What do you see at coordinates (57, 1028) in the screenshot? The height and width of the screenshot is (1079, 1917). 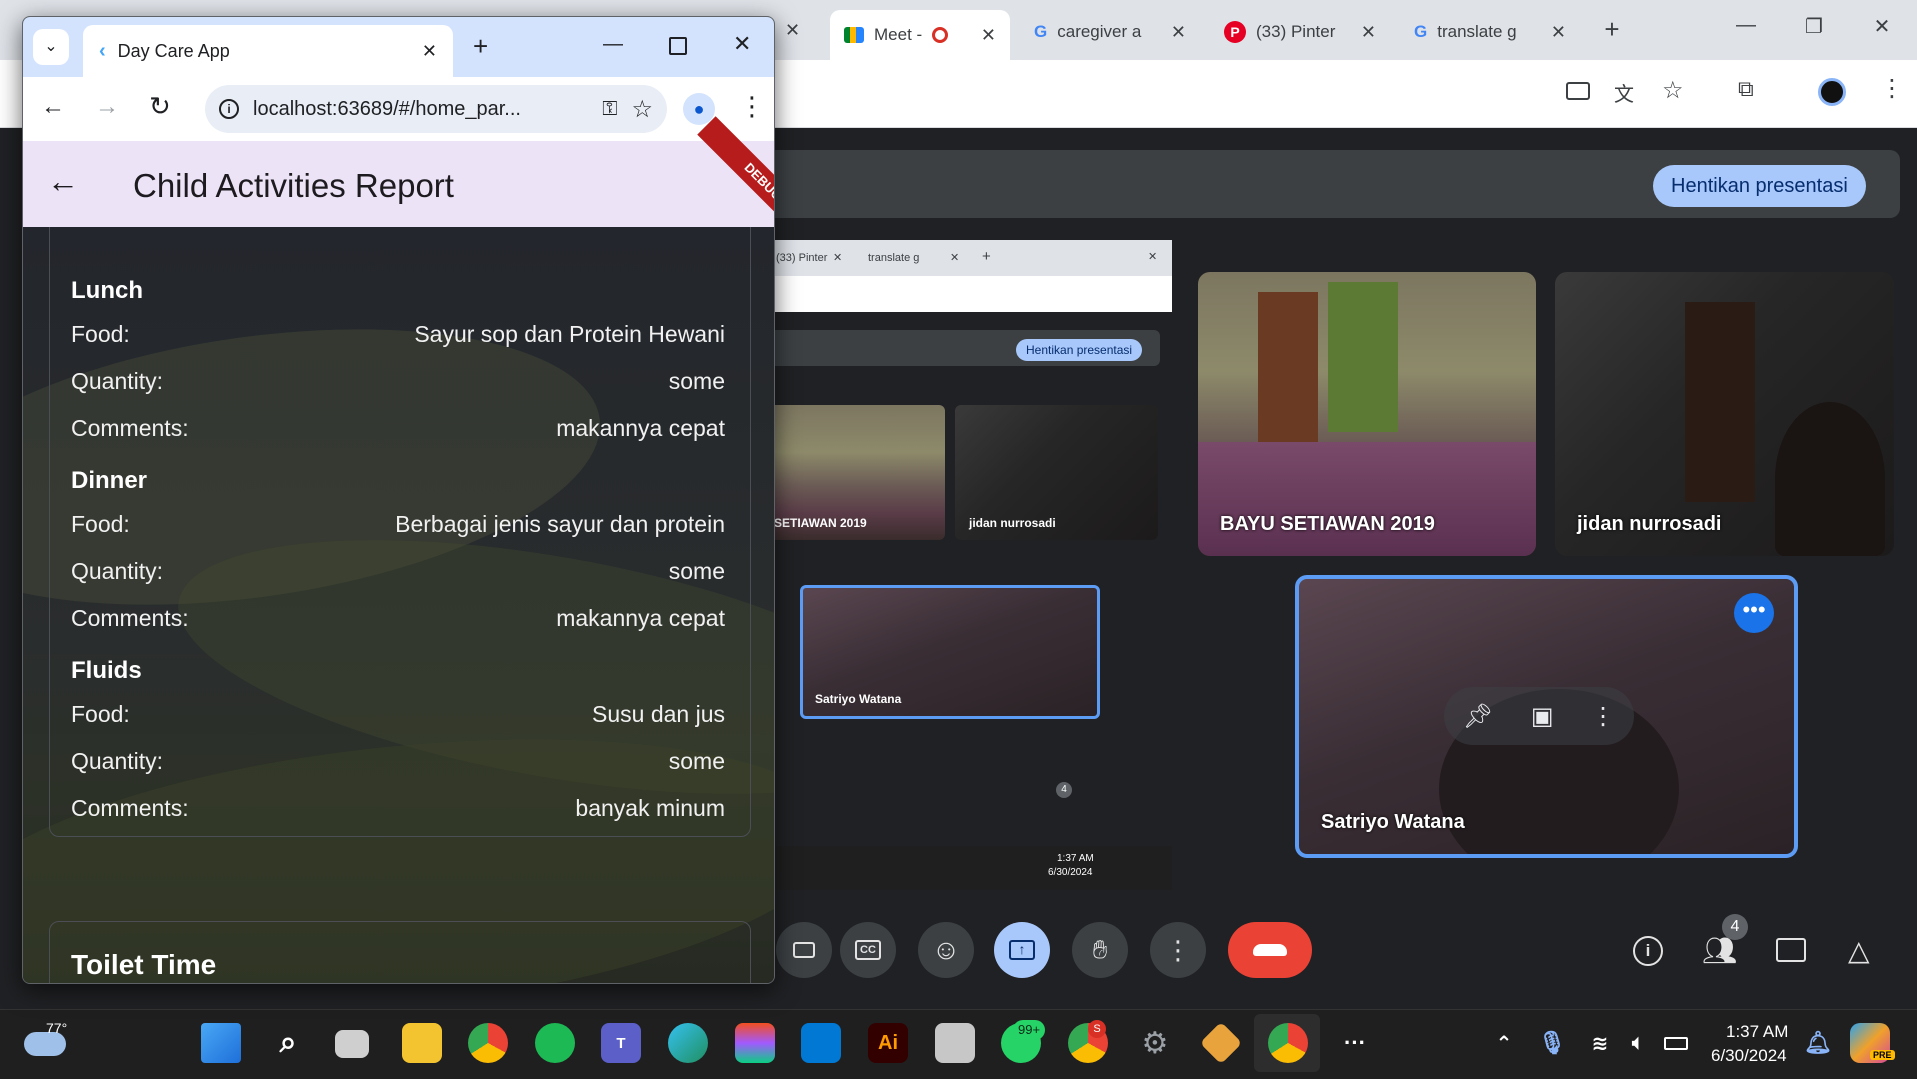 I see `weather-temp: 77°` at bounding box center [57, 1028].